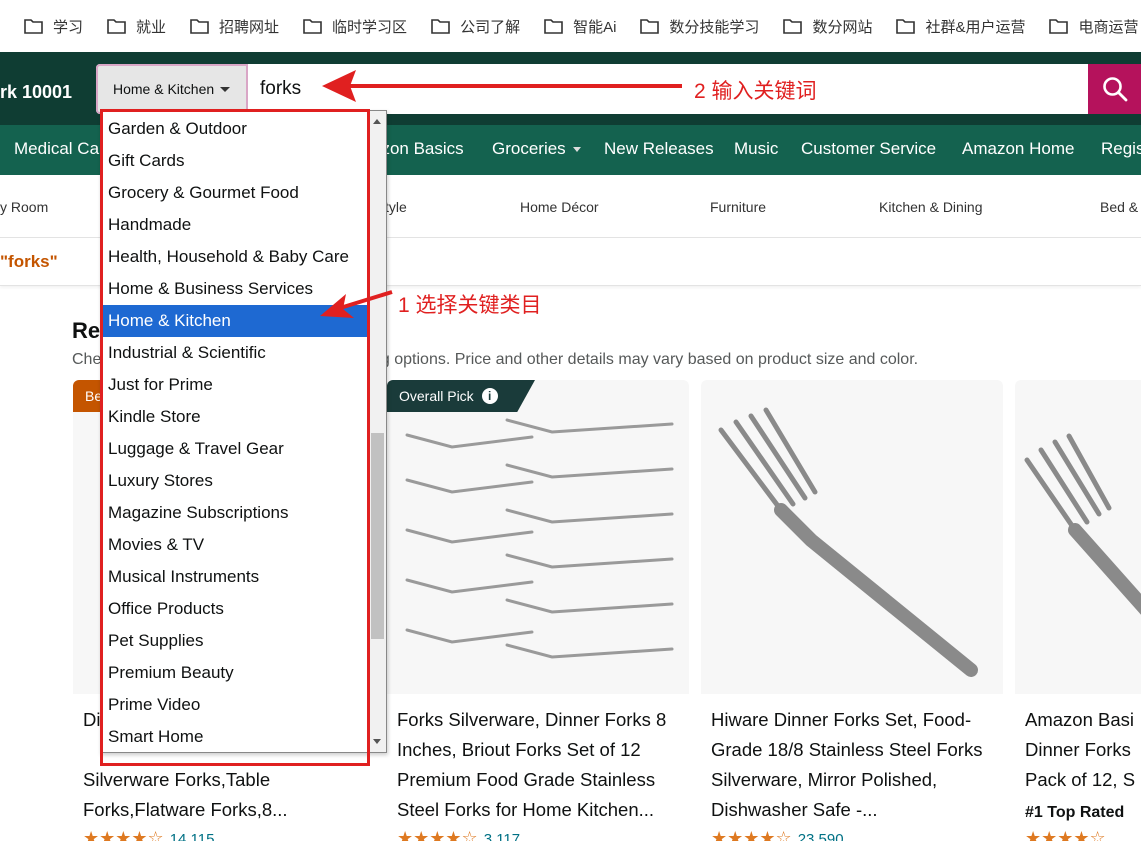 The height and width of the screenshot is (841, 1141). I want to click on results-query: "forks", so click(29, 261).